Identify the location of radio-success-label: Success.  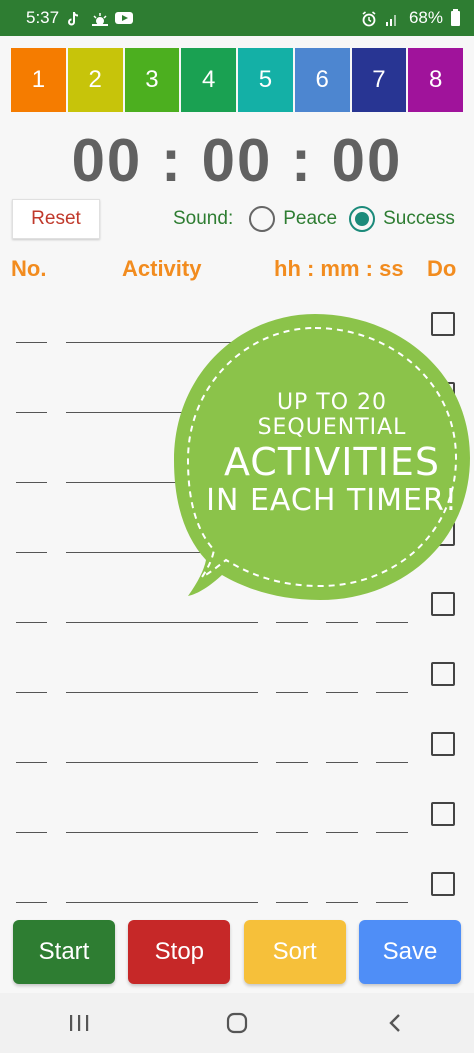
(419, 219).